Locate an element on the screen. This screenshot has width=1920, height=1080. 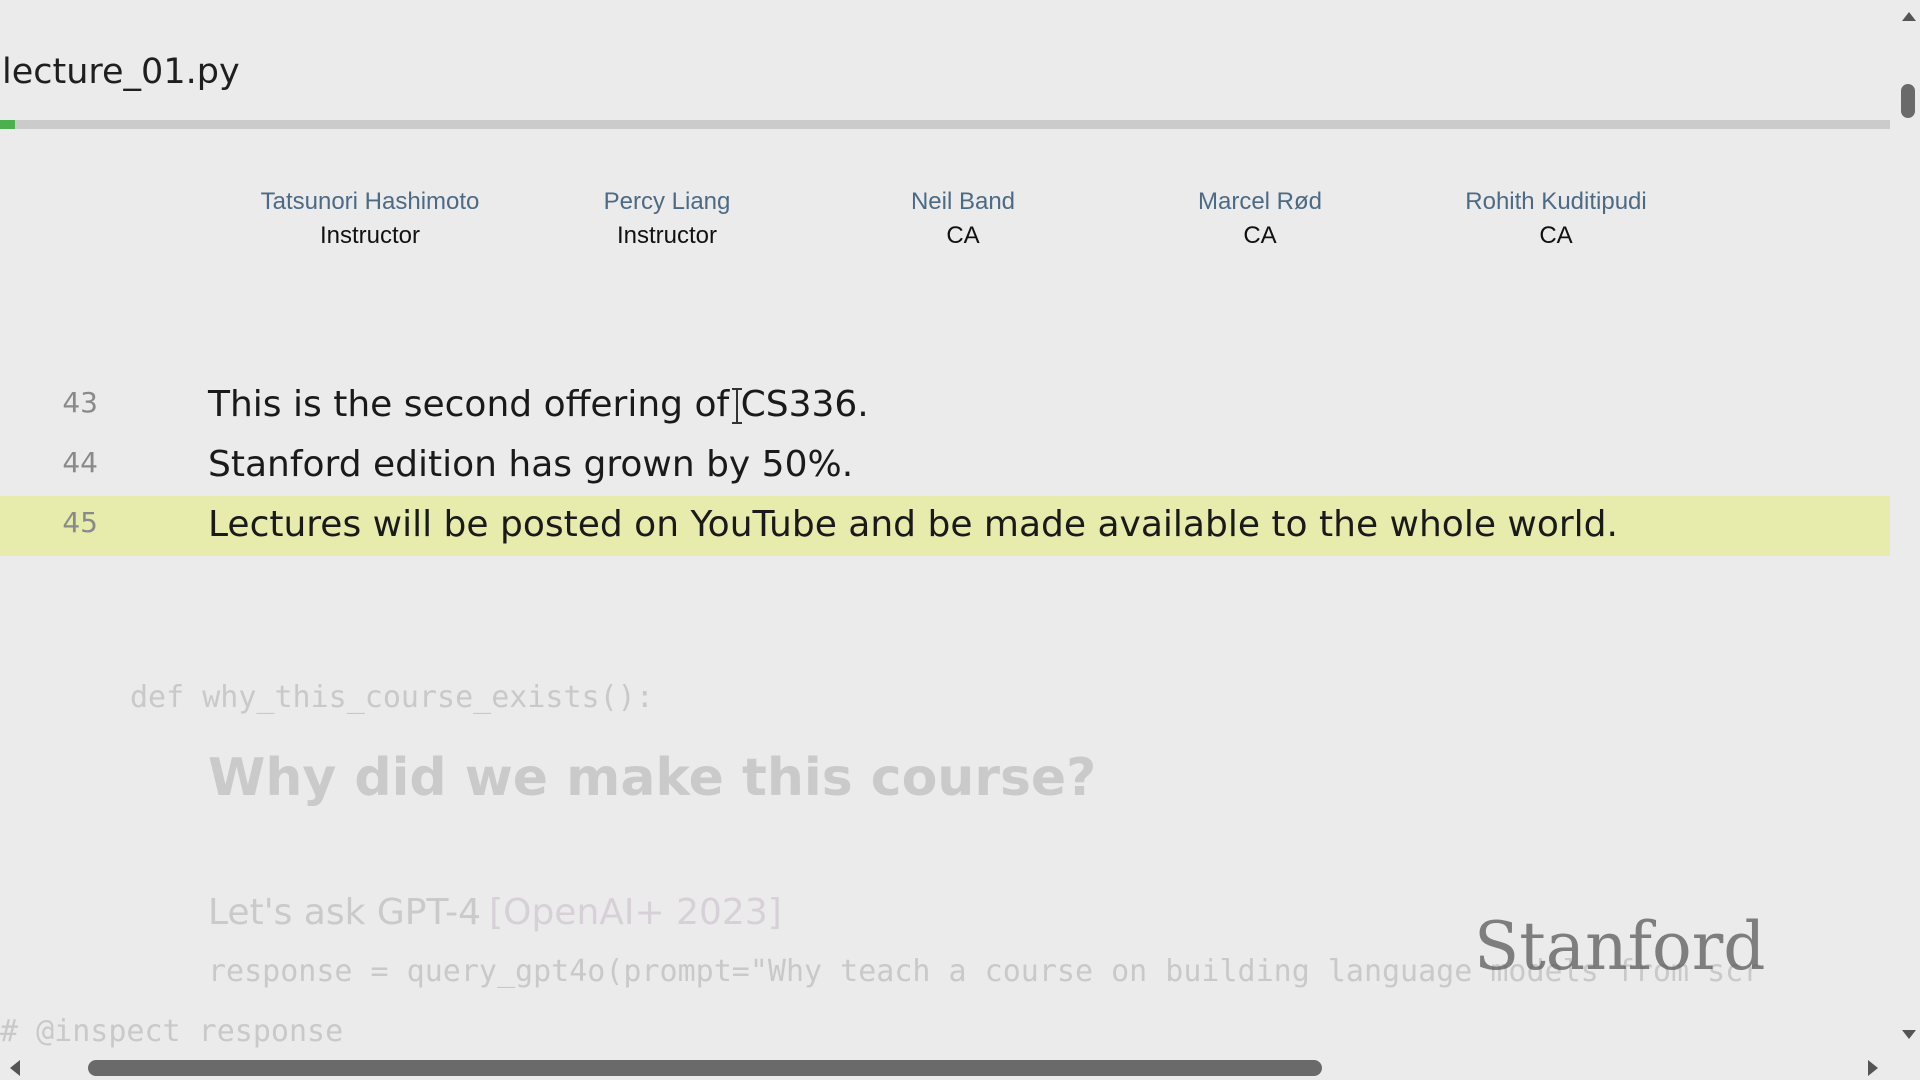
ask-text: Let's ask GPT-4 [OpenAI+ 2023] is located at coordinates (495, 912).